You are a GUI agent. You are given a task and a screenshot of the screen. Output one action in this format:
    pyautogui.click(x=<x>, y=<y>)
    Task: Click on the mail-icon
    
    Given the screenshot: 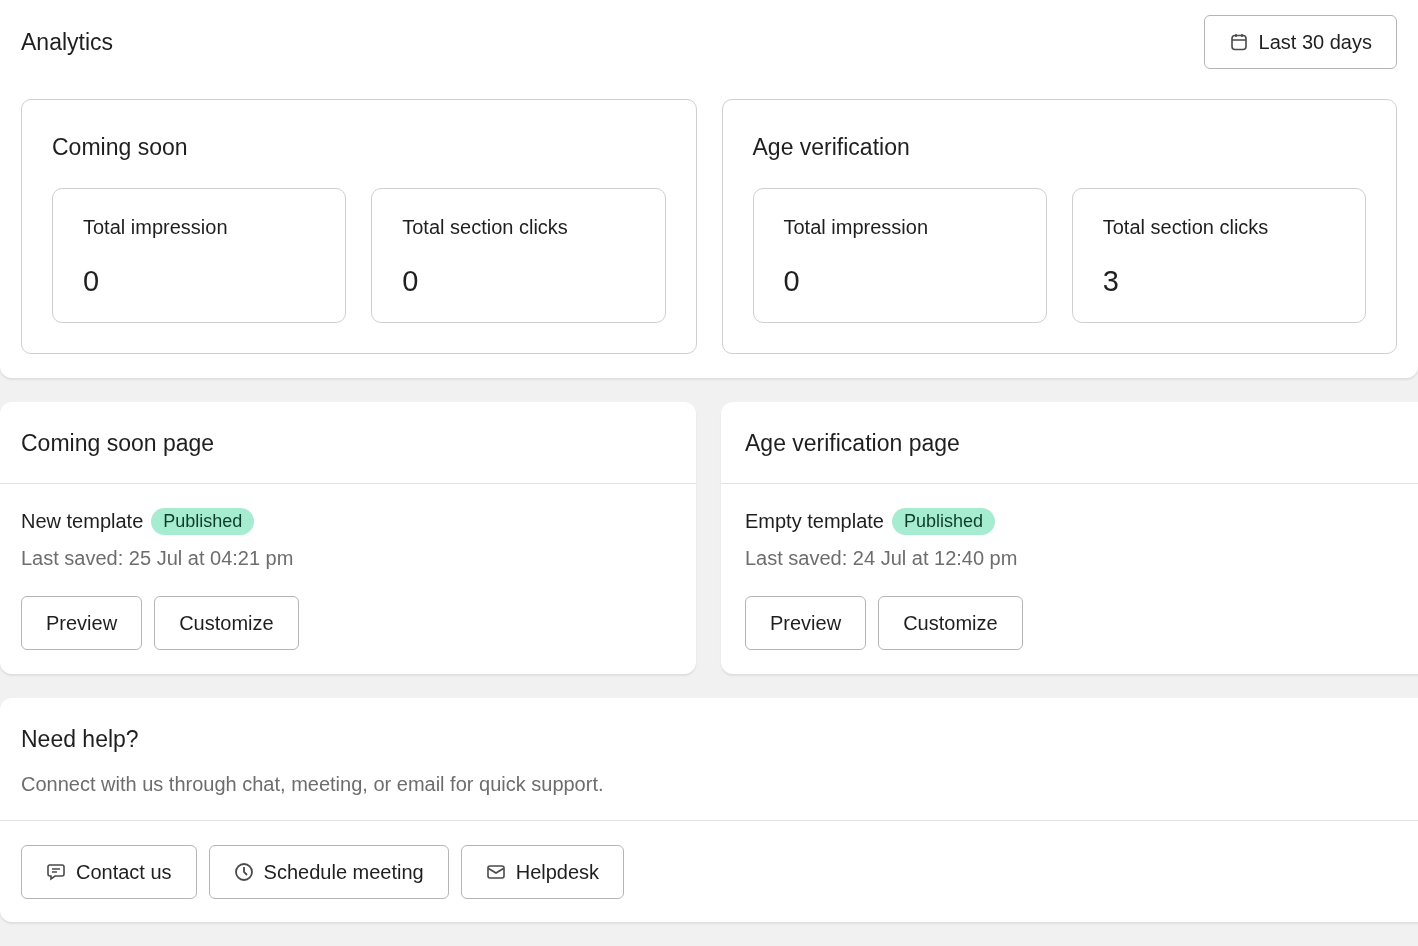 What is the action you would take?
    pyautogui.click(x=495, y=872)
    